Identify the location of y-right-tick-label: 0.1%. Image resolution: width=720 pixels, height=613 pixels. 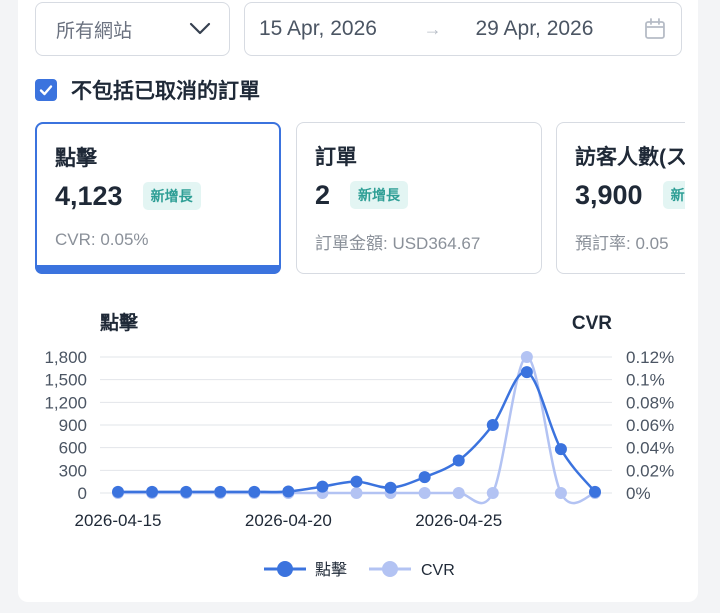
(645, 380).